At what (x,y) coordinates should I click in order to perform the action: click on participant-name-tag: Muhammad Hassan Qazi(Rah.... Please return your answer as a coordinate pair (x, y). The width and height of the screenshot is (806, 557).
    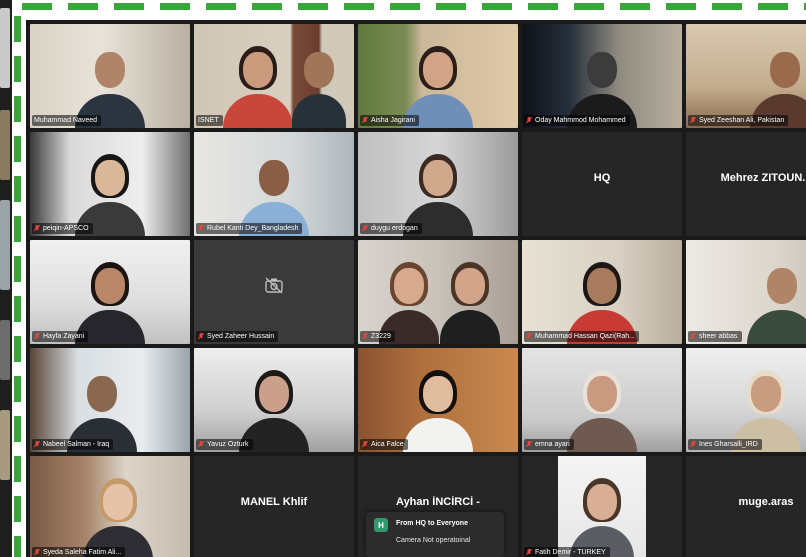
    Looking at the image, I should click on (581, 336).